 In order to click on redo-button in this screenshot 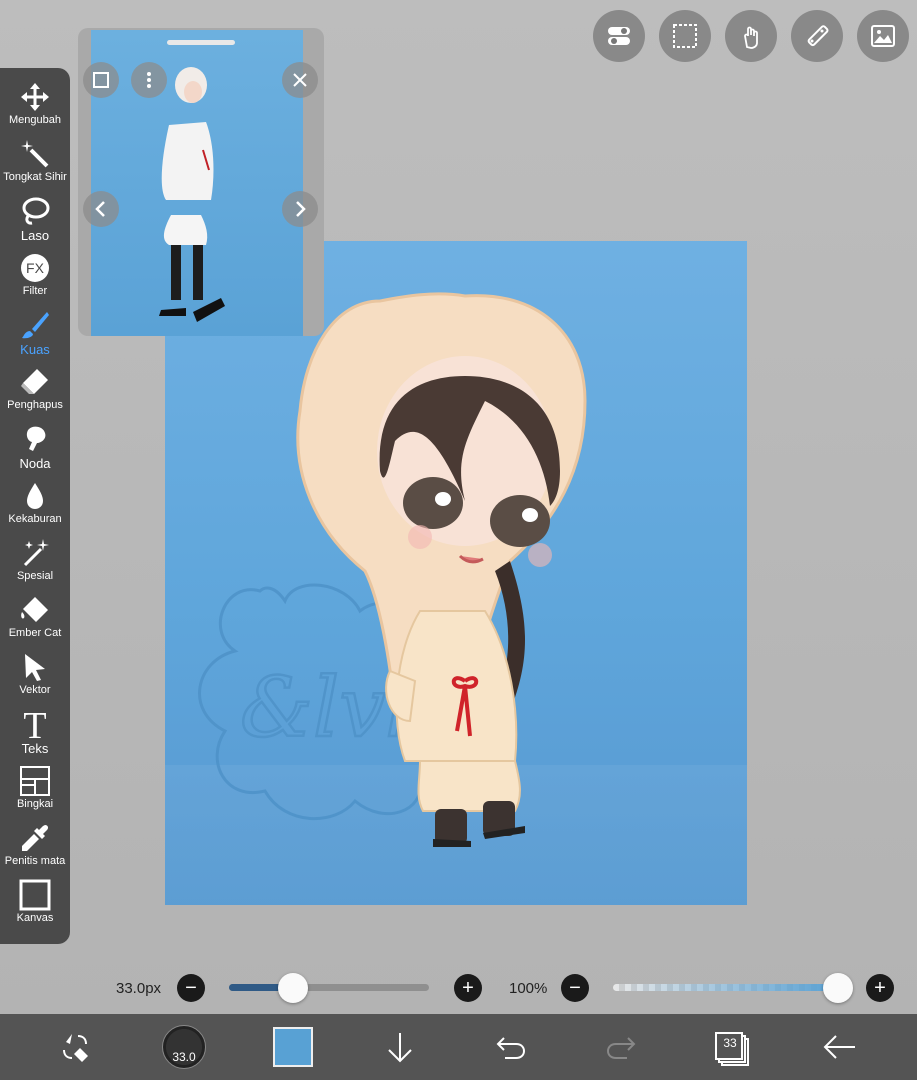, I will do `click(621, 1047)`.